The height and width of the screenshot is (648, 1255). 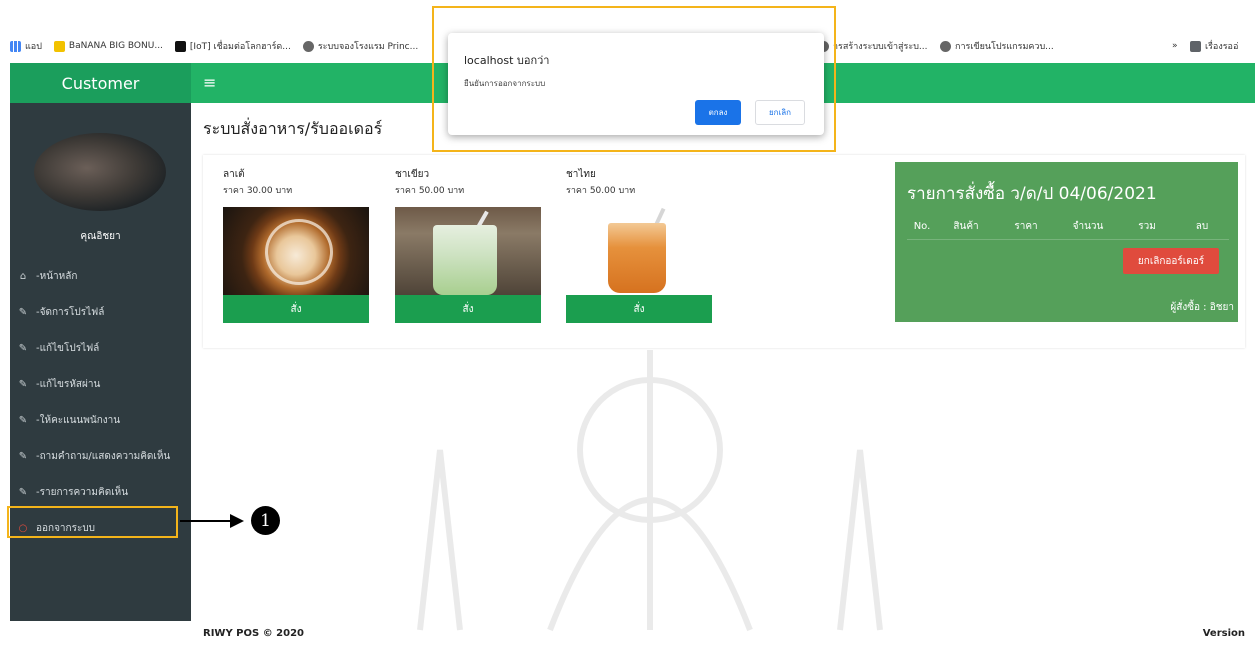 I want to click on orderer-label: ผู้สั่งซื้อ : อิชยา, so click(x=1202, y=307).